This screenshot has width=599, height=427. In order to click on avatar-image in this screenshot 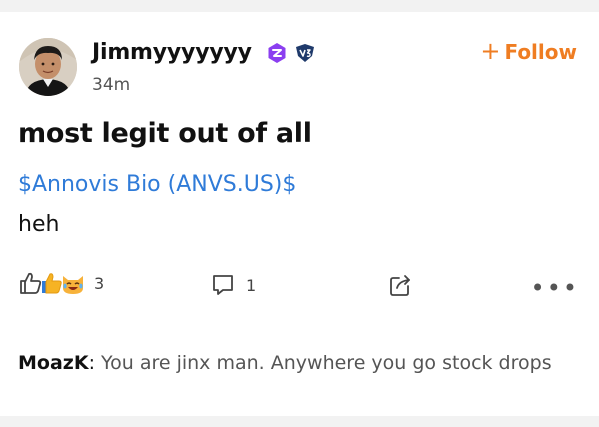, I will do `click(48, 67)`.